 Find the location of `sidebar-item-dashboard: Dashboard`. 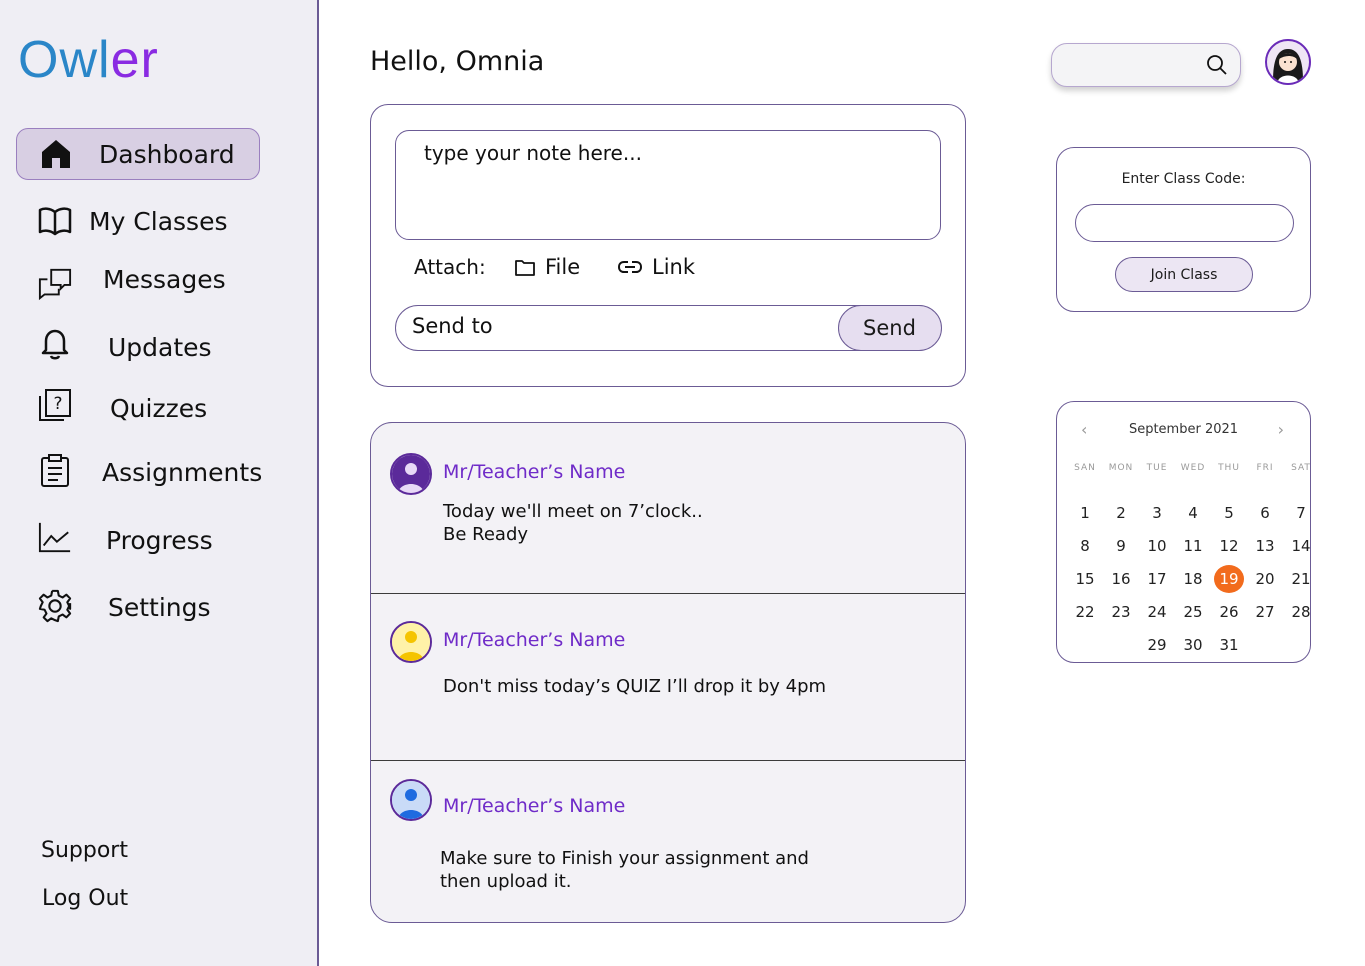

sidebar-item-dashboard: Dashboard is located at coordinates (138, 154).